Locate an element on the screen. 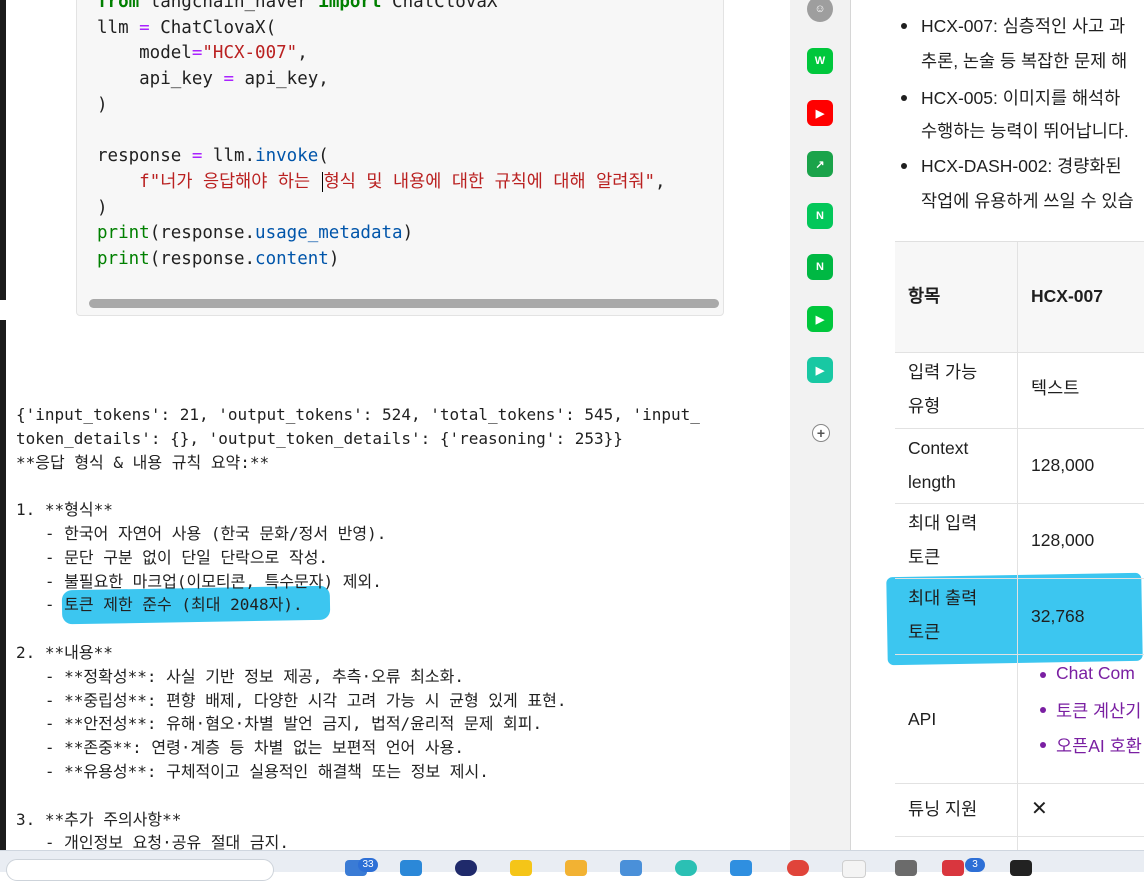 The height and width of the screenshot is (881, 1144). code-token: (response. is located at coordinates (202, 259).